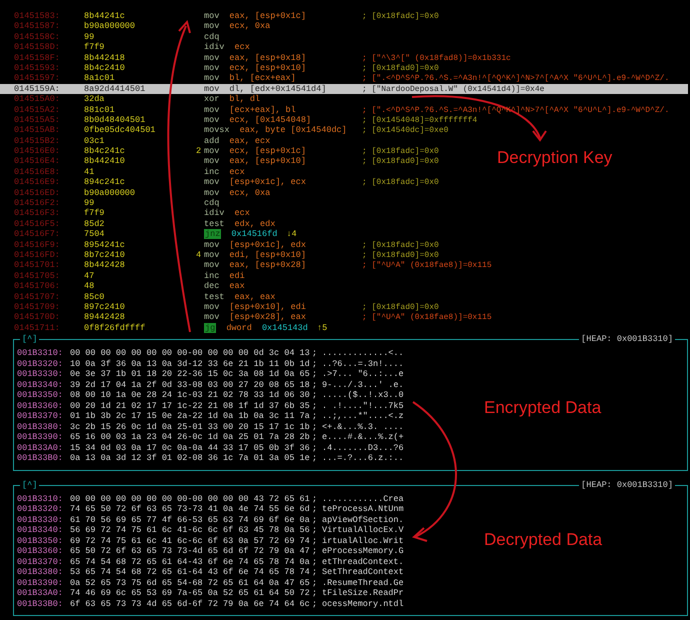  What do you see at coordinates (267, 307) in the screenshot?
I see `operand-text: [esp+0x10], edi` at bounding box center [267, 307].